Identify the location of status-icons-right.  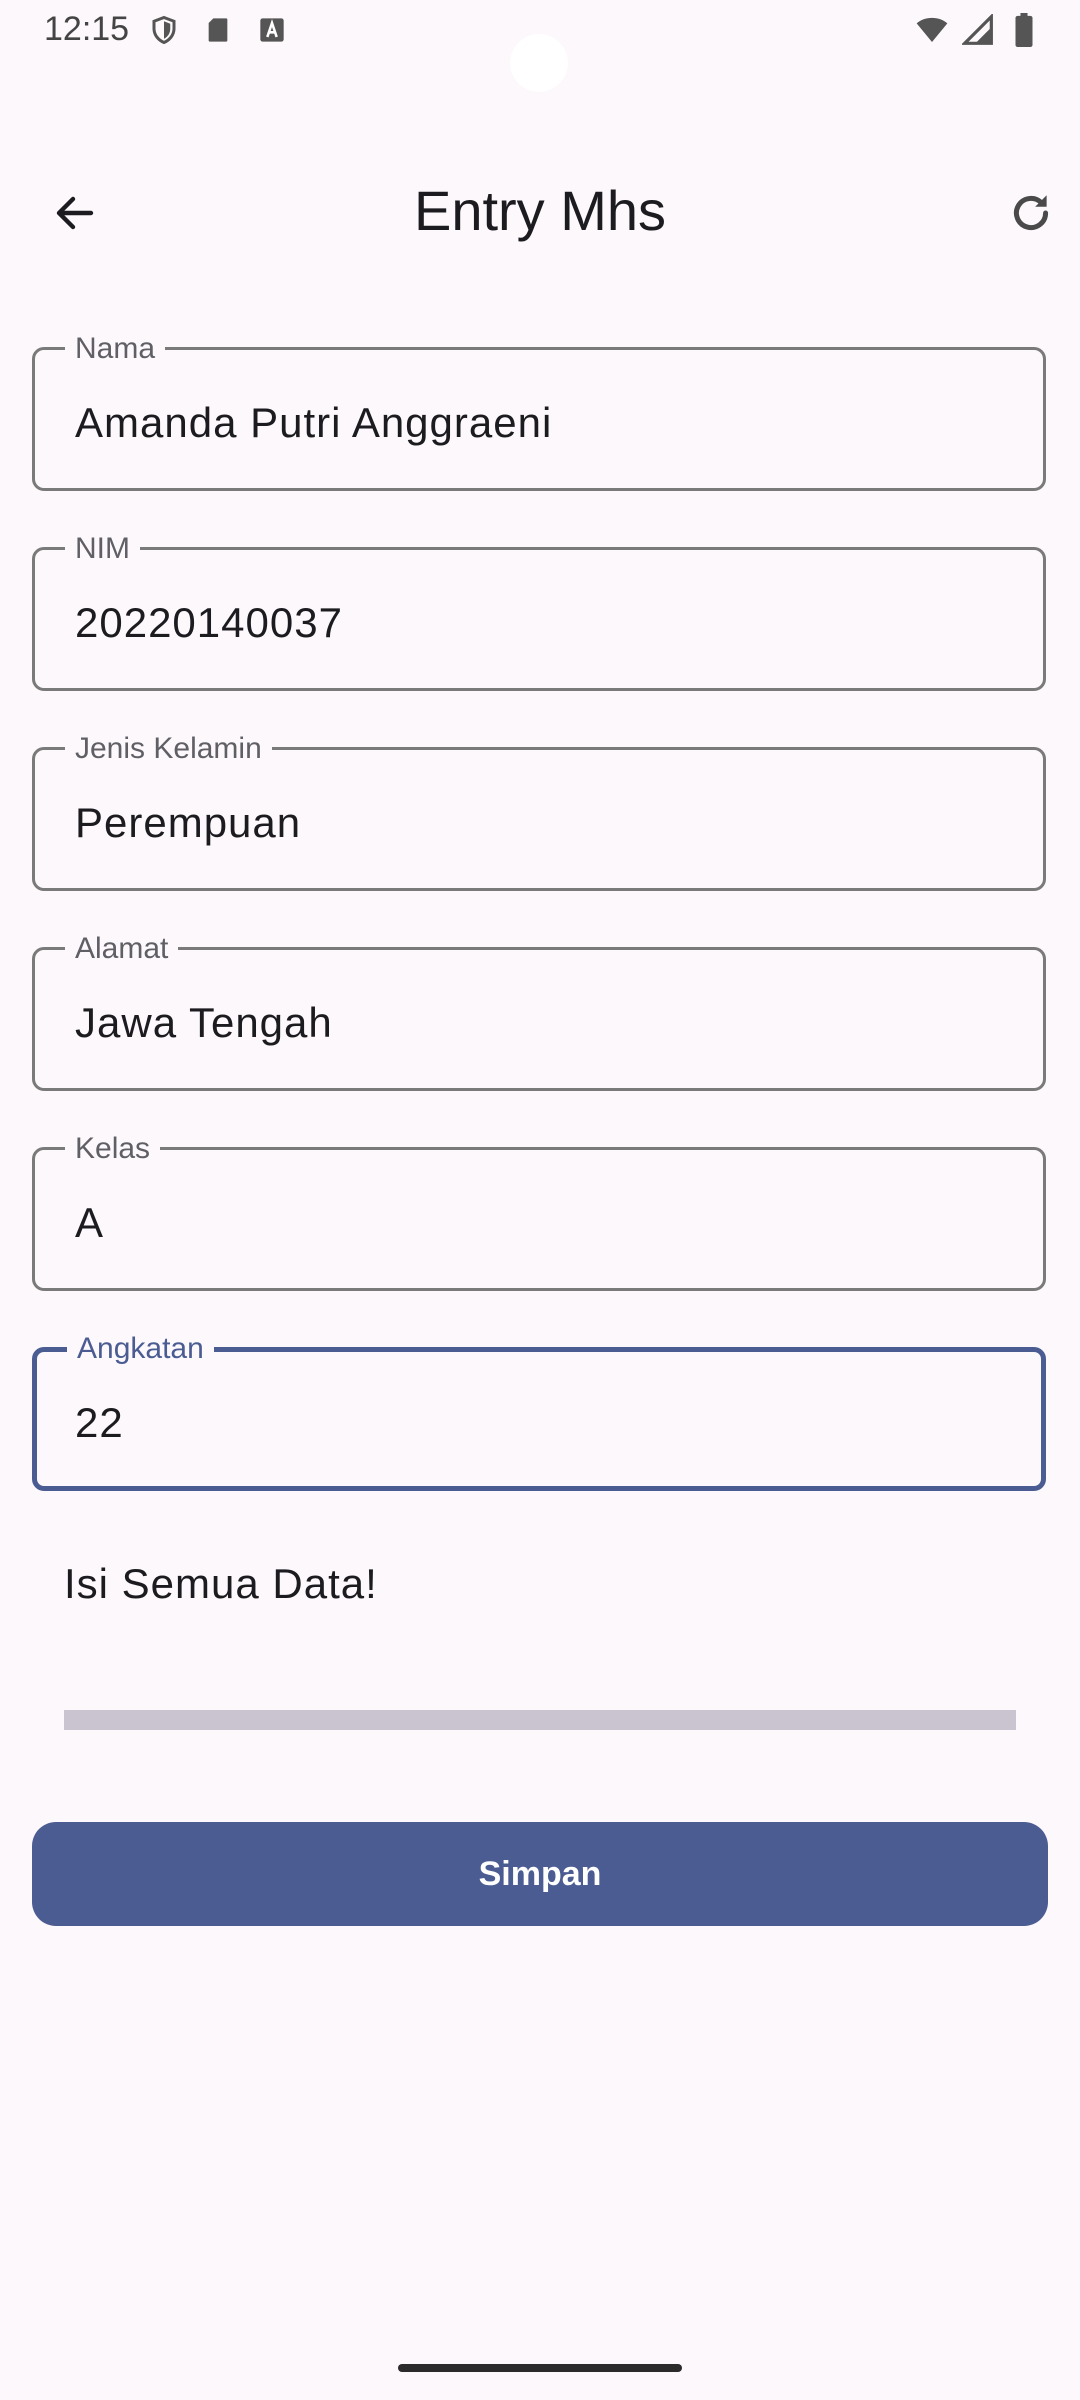
(978, 30).